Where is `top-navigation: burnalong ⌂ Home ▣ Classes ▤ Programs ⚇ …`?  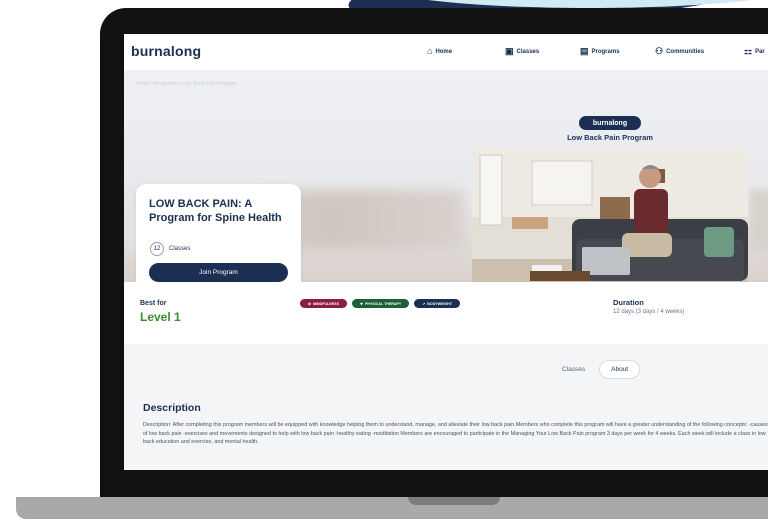 top-navigation: burnalong ⌂ Home ▣ Classes ▤ Programs ⚇ … is located at coordinates (446, 52).